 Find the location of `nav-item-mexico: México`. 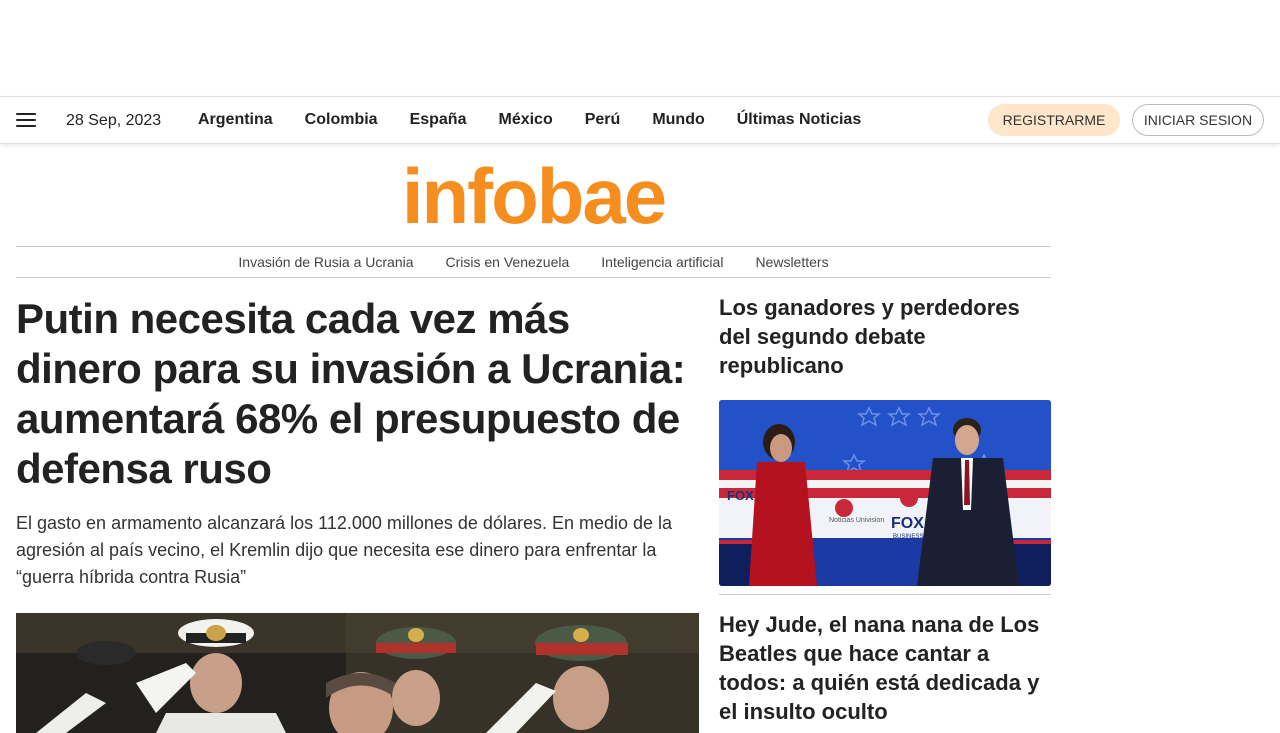

nav-item-mexico: México is located at coordinates (525, 120).